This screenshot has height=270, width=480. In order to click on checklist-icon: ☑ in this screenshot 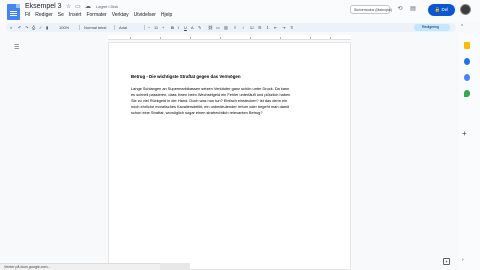, I will do `click(252, 27)`.